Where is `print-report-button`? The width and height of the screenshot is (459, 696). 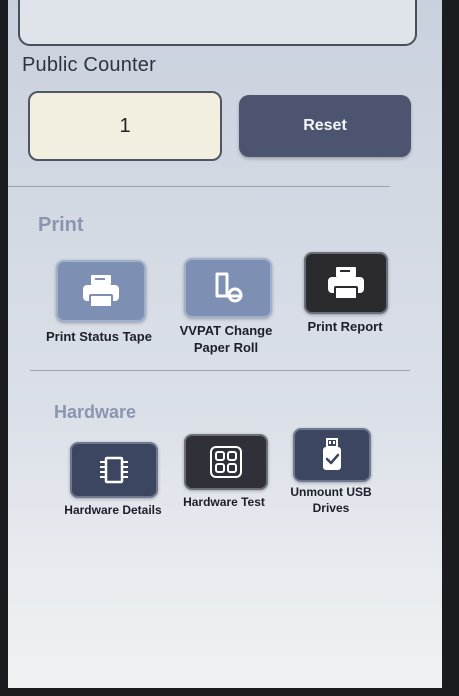
print-report-button is located at coordinates (346, 283).